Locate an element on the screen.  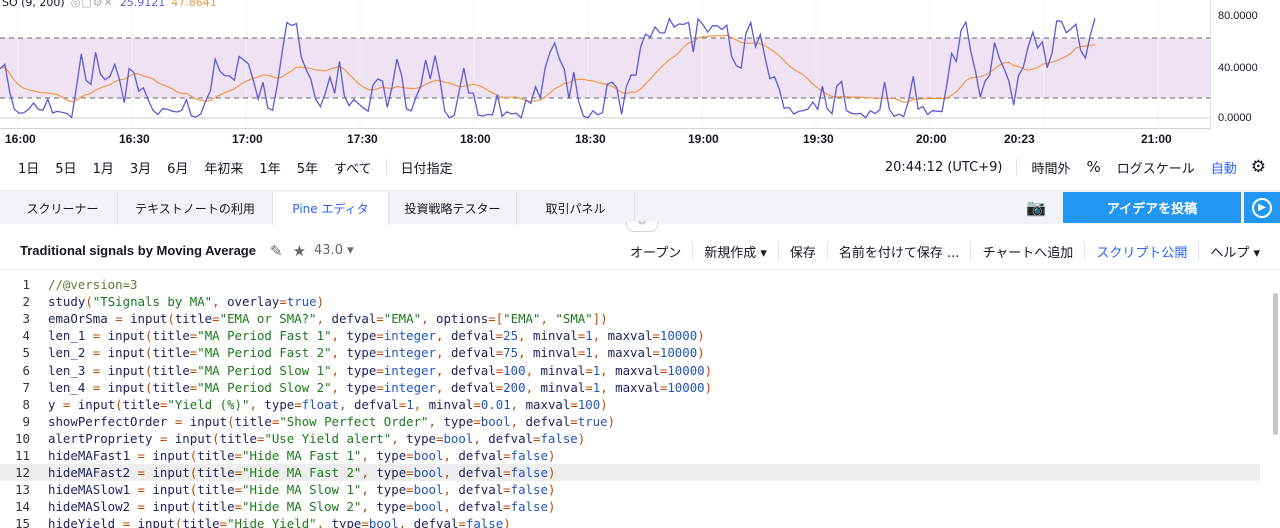
editor-scrollbar is located at coordinates (1275, 364).